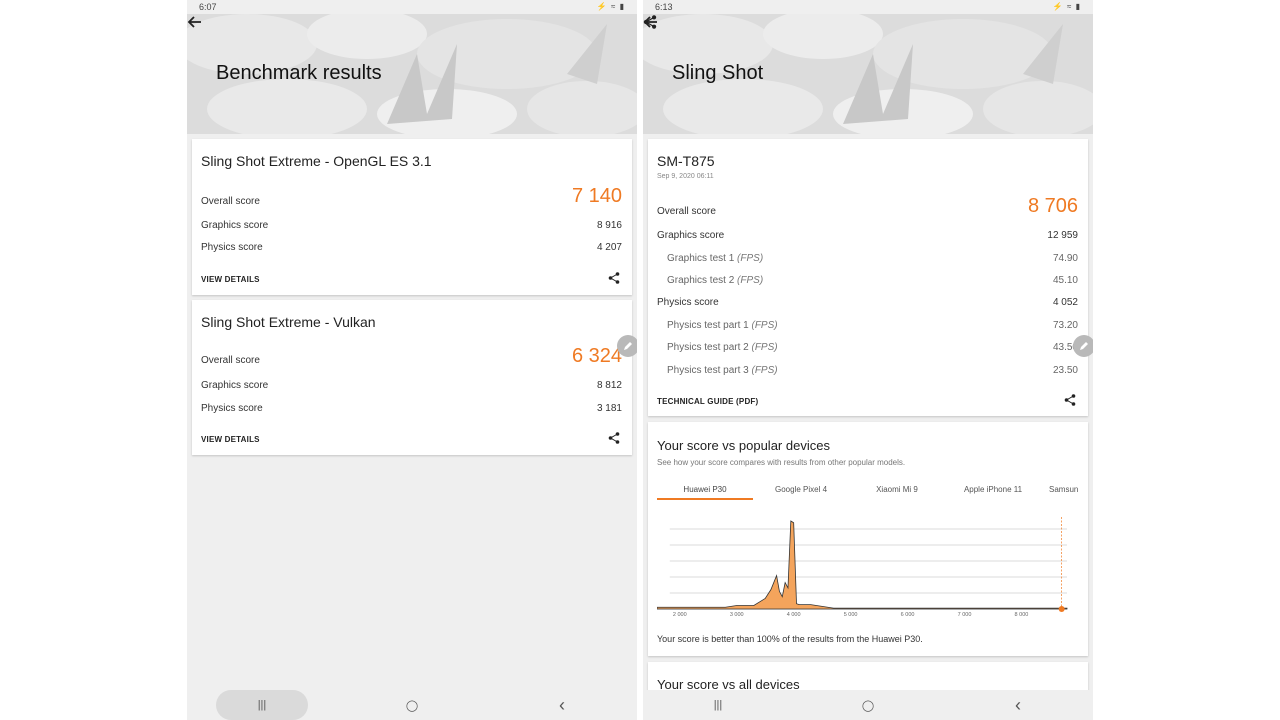  What do you see at coordinates (701, 280) in the screenshot?
I see `test-label: Graphics test 2` at bounding box center [701, 280].